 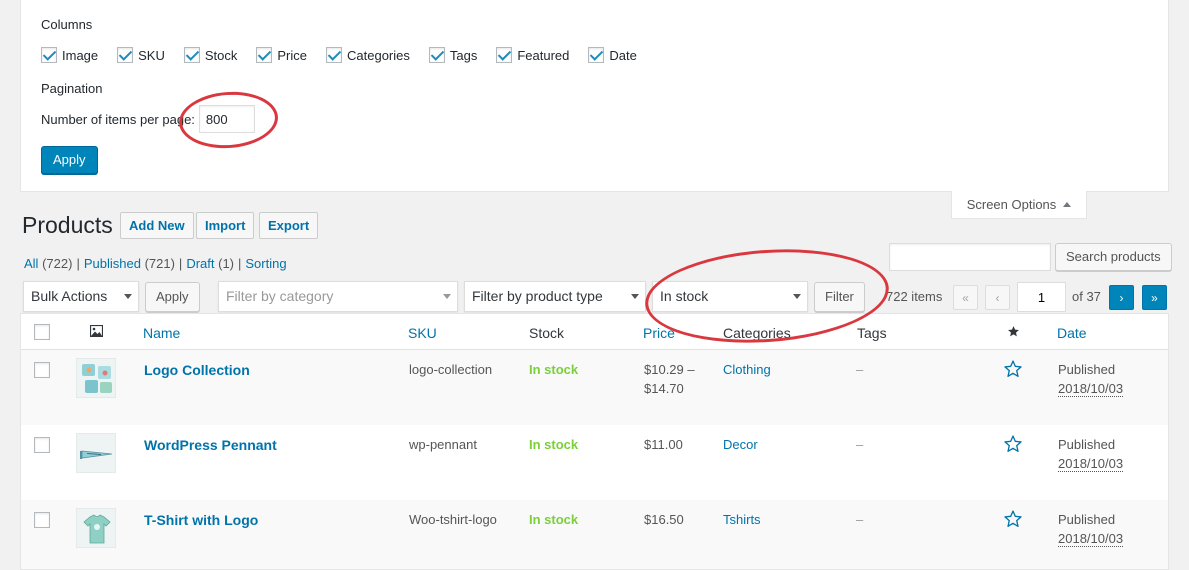 I want to click on search-input, so click(x=970, y=257).